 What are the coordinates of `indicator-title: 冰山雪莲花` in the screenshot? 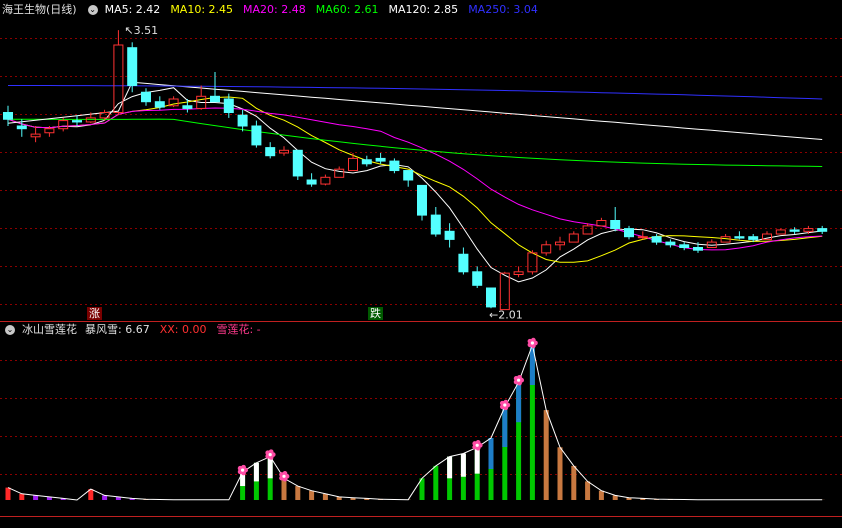 It's located at (49, 329).